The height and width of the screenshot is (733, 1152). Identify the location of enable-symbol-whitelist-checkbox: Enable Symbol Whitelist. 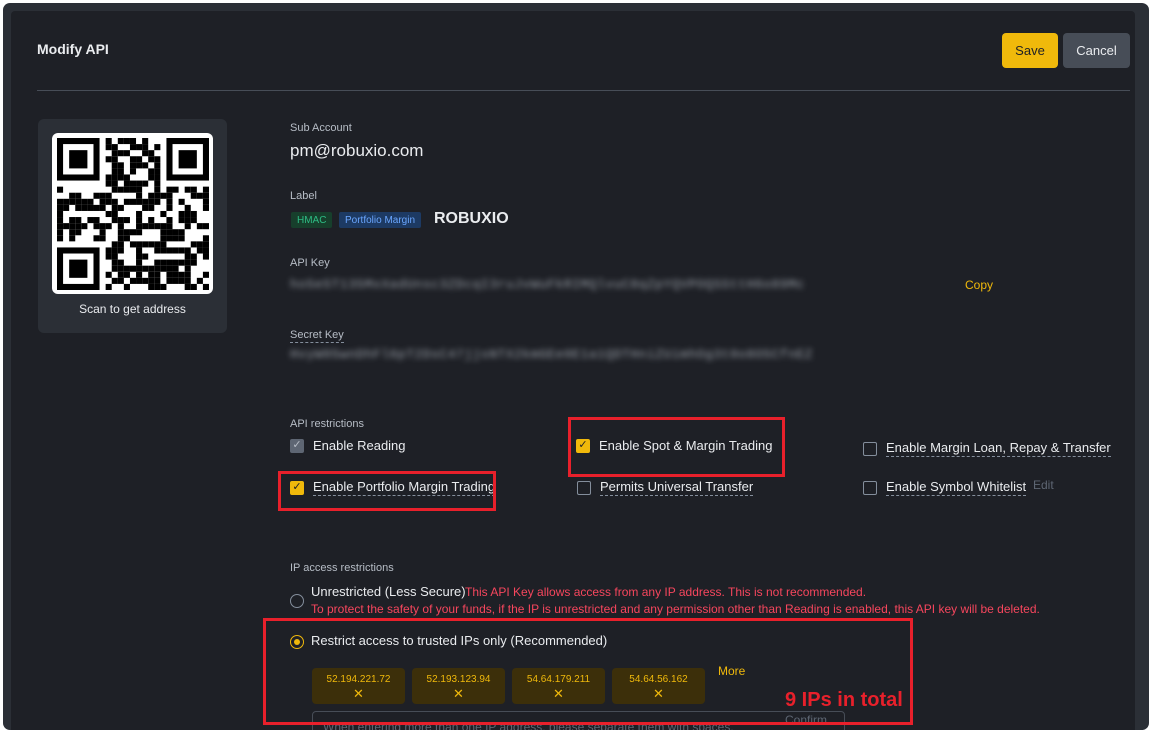
(945, 487).